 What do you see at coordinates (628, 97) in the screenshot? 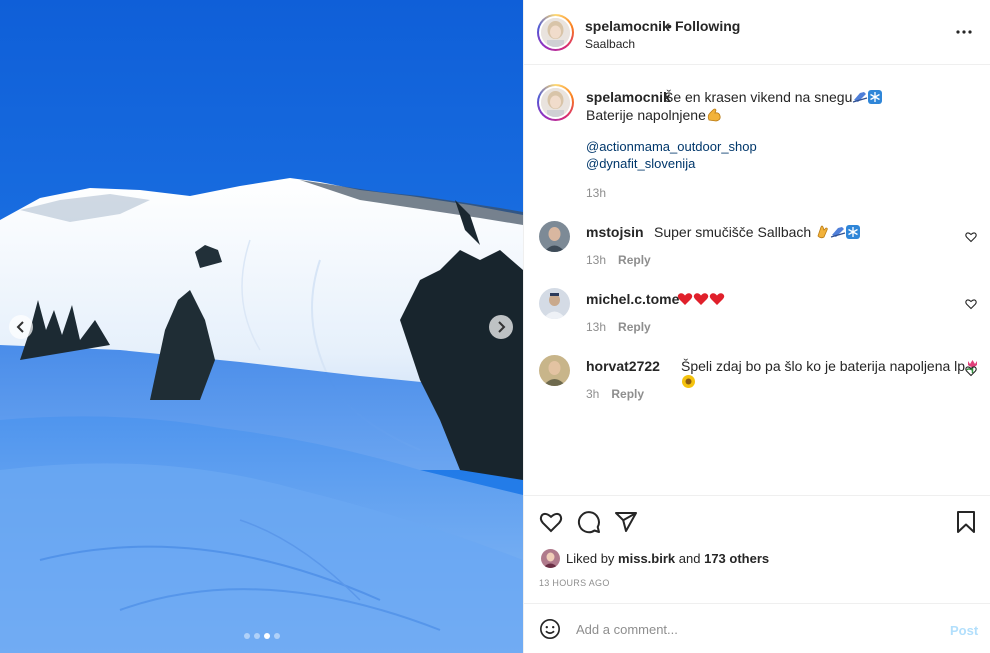
I see `caption-username: spelamocnik` at bounding box center [628, 97].